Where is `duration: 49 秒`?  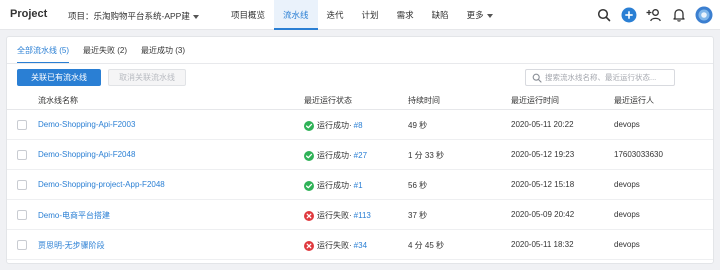
duration: 49 秒 is located at coordinates (418, 125).